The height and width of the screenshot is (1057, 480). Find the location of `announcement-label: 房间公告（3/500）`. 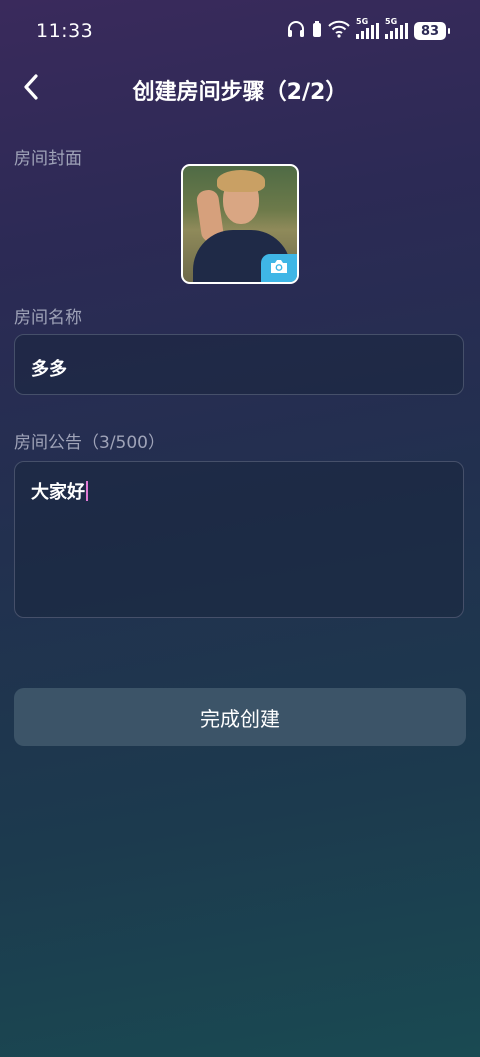

announcement-label: 房间公告（3/500） is located at coordinates (89, 443).